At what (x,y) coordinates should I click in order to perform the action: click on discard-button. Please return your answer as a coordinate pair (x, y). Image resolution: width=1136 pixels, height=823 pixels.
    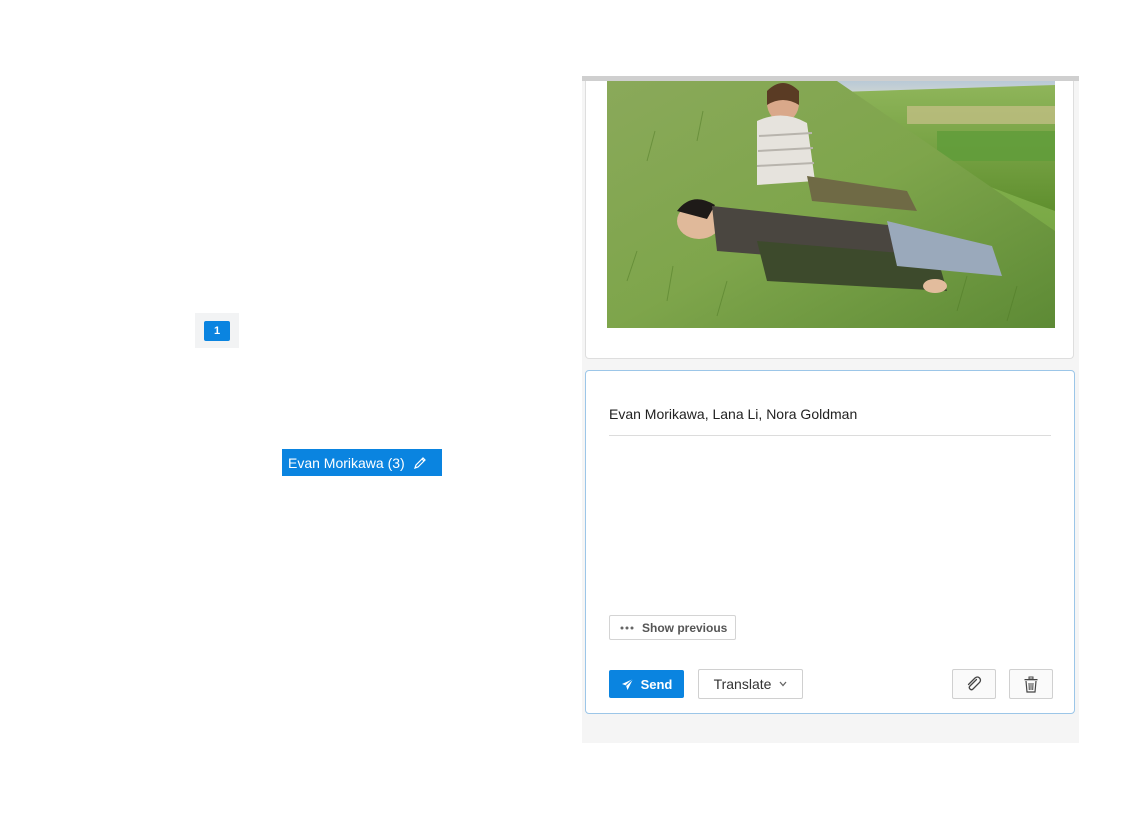
    Looking at the image, I should click on (1031, 684).